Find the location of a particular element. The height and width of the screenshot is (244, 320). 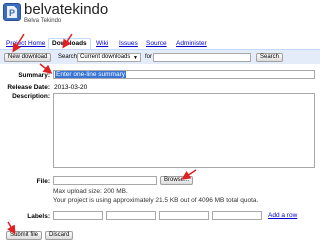

arrow-to-downloads-tab is located at coordinates (67, 41).